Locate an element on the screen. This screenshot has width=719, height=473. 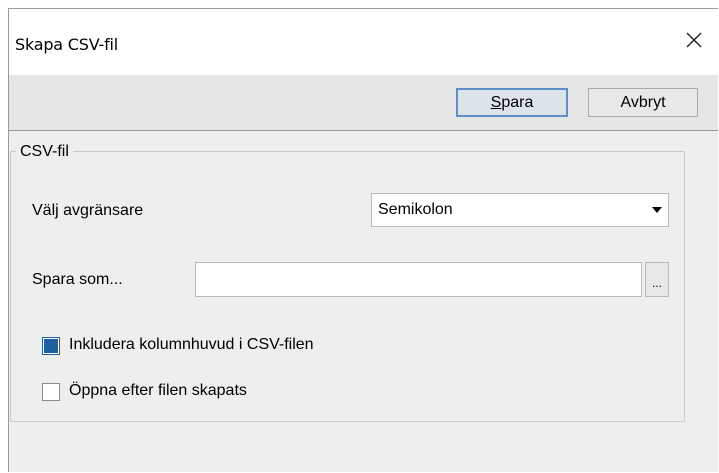
title-bar: Skapa CSV-fil is located at coordinates (363, 42).